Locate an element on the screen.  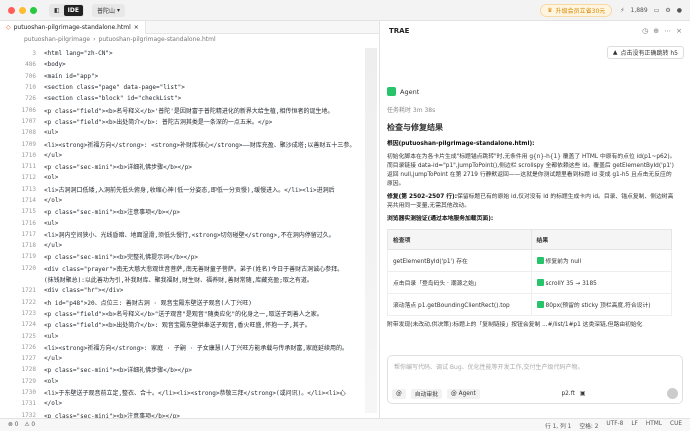
editor-tab: ◇ putuoshan-pilgrimage-standalone.html × is located at coordinates (73, 27).